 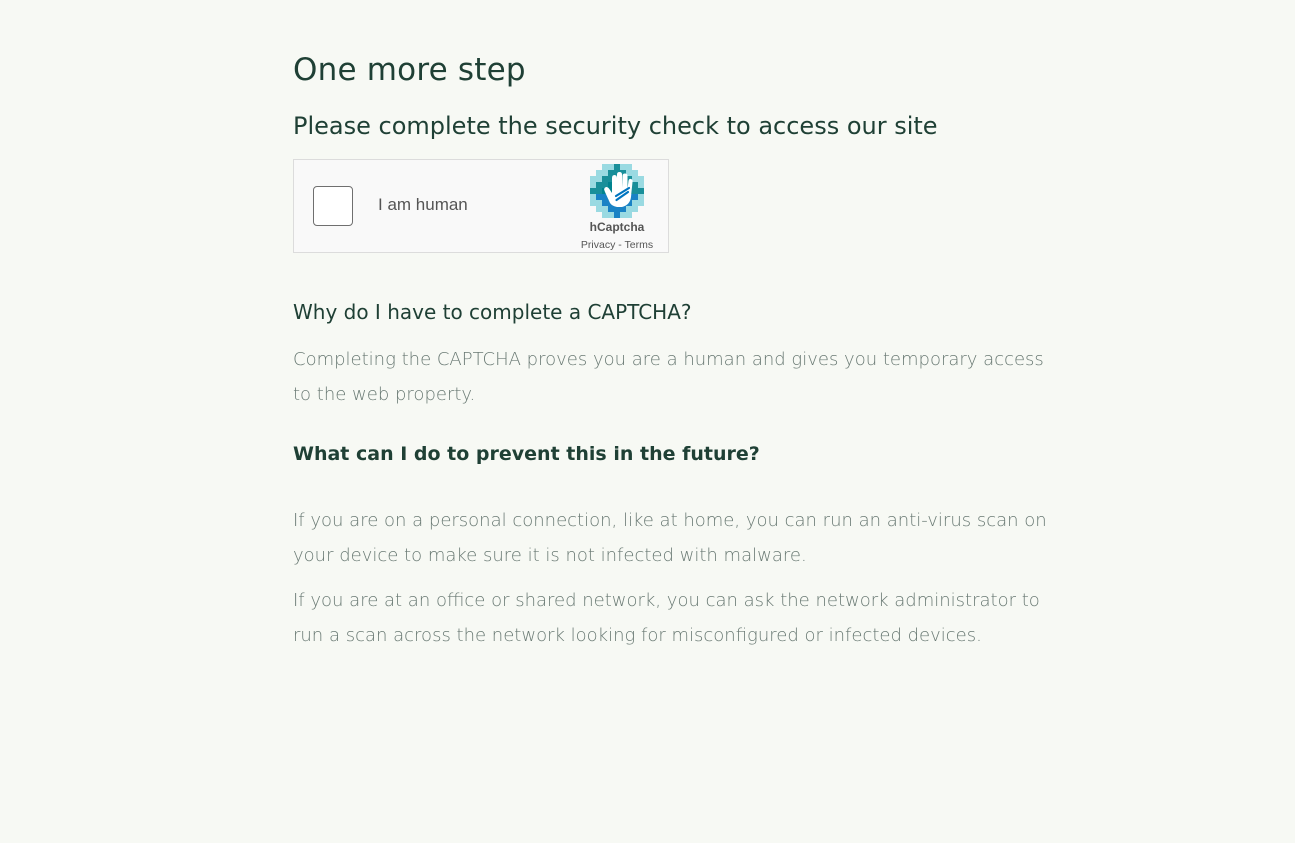 What do you see at coordinates (598, 245) in the screenshot?
I see `privacy-link: Privacy` at bounding box center [598, 245].